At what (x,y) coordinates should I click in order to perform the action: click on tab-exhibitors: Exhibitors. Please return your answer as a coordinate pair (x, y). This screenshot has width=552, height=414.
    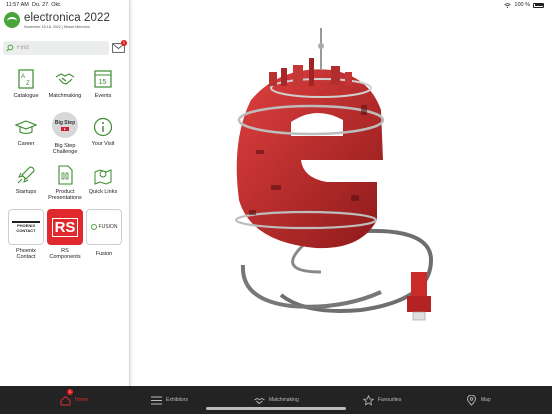
    Looking at the image, I should click on (169, 400).